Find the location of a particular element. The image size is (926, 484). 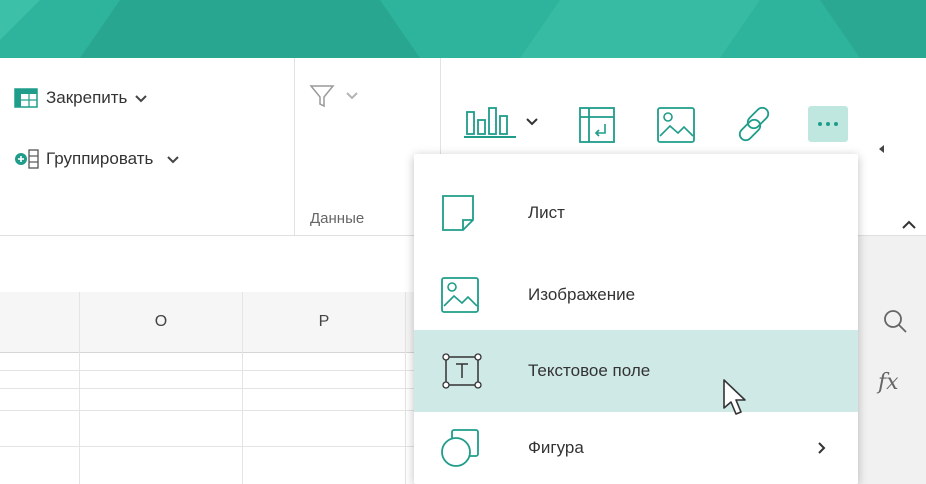

shape-icon is located at coordinates (460, 448).